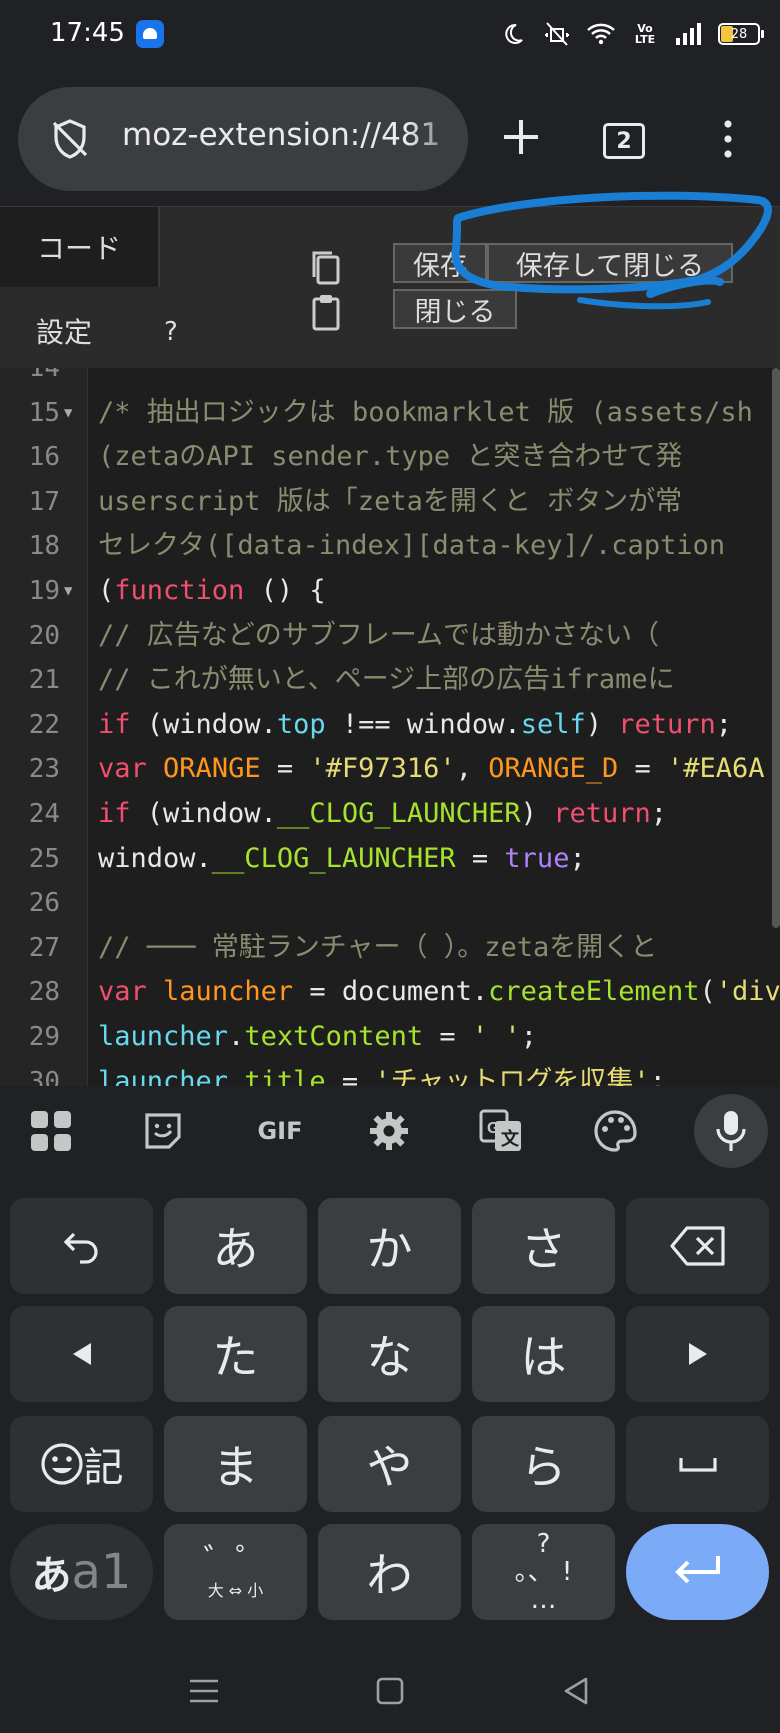  I want to click on code-line: 24 if (window.__CLOG_LAUNCHER) return;, so click(380, 814).